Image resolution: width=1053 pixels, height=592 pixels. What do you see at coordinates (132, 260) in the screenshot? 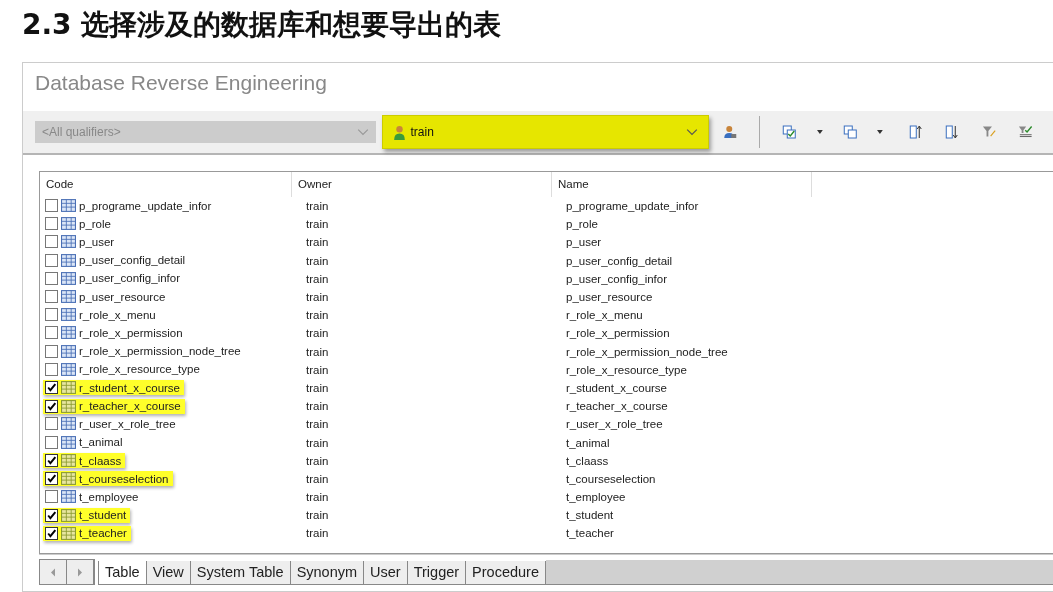
I see `table-code: p_user_config_detail` at bounding box center [132, 260].